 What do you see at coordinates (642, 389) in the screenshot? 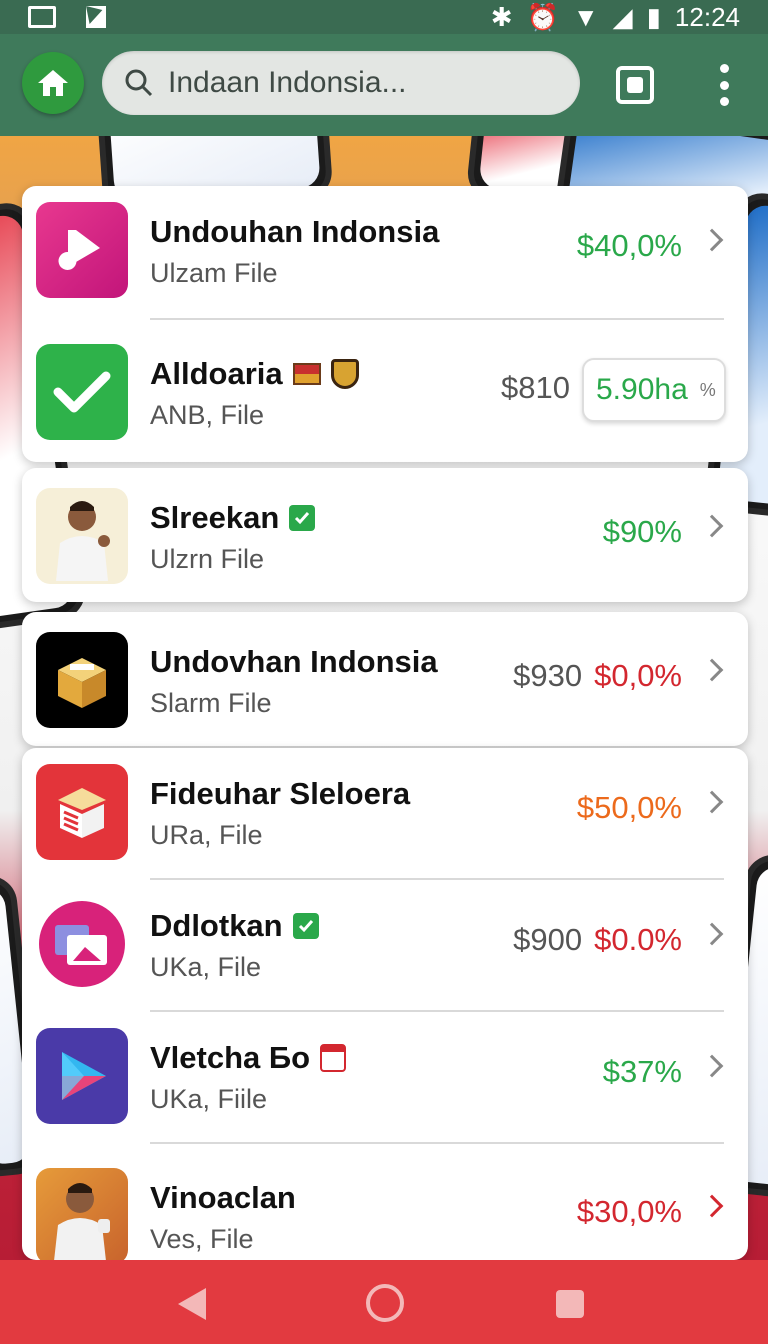
I see `chip-value: 5.90ha` at bounding box center [642, 389].